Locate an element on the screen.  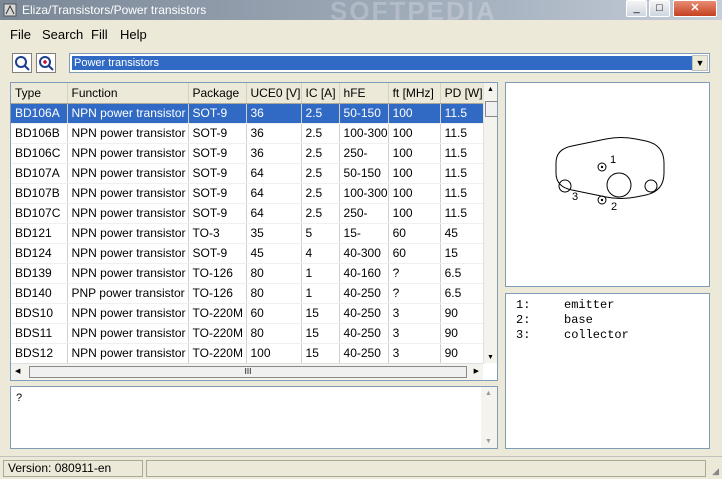
table-cell: 35 is located at coordinates (274, 233).